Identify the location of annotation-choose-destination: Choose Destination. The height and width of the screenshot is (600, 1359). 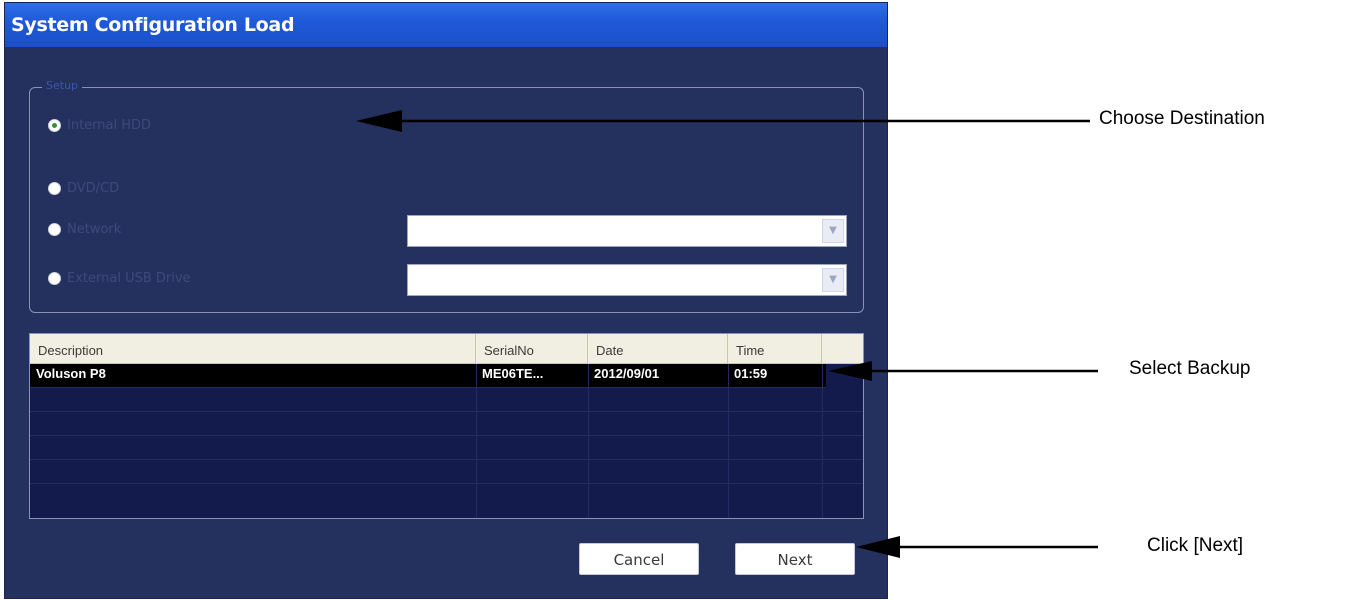
(1182, 118).